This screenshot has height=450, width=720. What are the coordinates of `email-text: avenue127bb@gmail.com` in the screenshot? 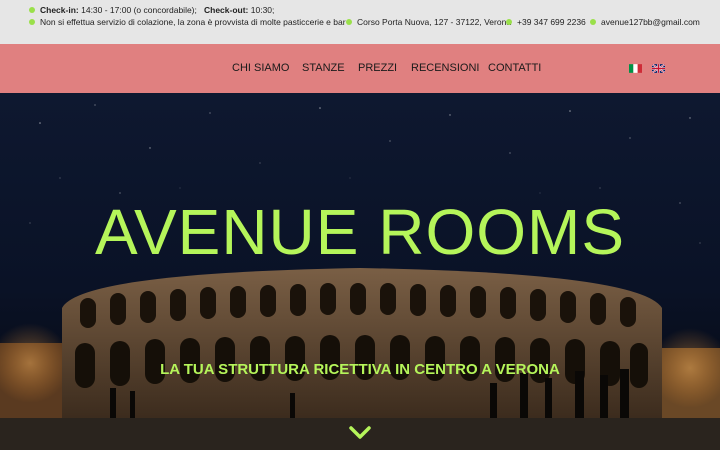 It's located at (650, 22).